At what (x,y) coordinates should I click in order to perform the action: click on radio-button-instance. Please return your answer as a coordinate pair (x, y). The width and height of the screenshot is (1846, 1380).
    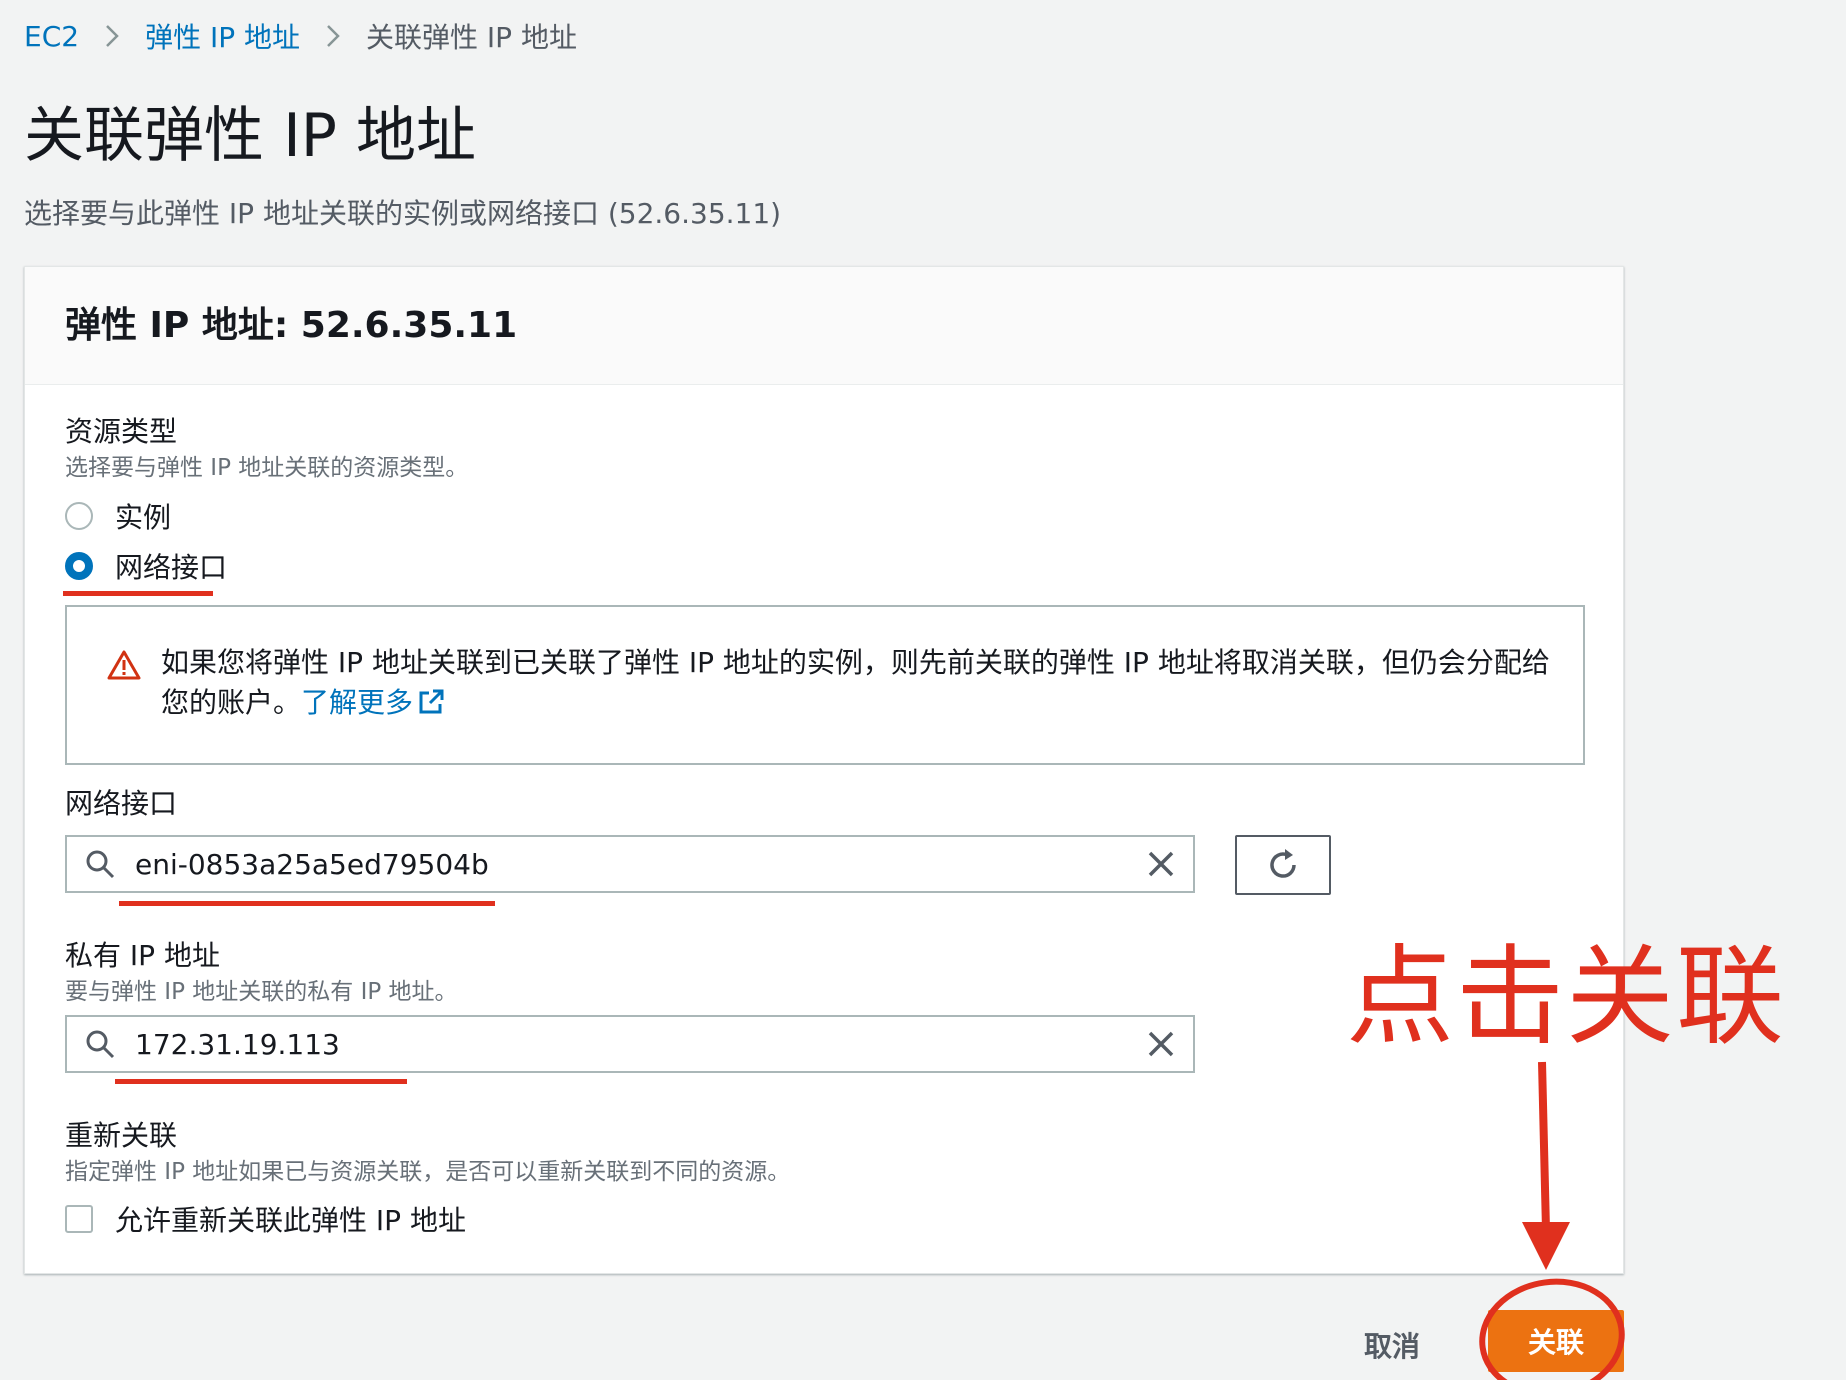
    Looking at the image, I should click on (79, 516).